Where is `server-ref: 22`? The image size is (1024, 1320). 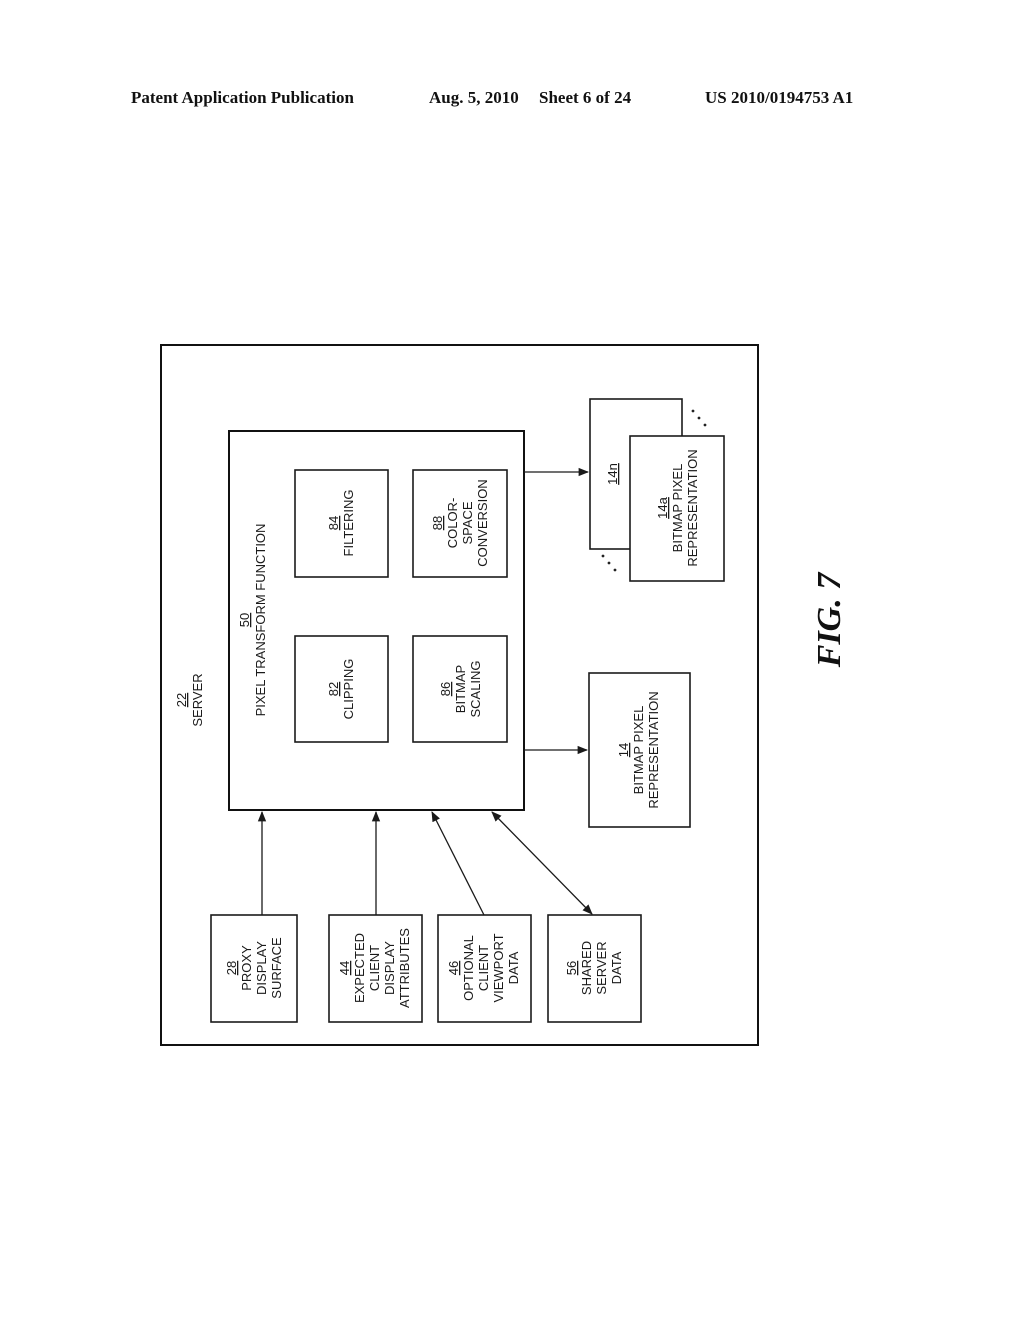 server-ref: 22 is located at coordinates (181, 700).